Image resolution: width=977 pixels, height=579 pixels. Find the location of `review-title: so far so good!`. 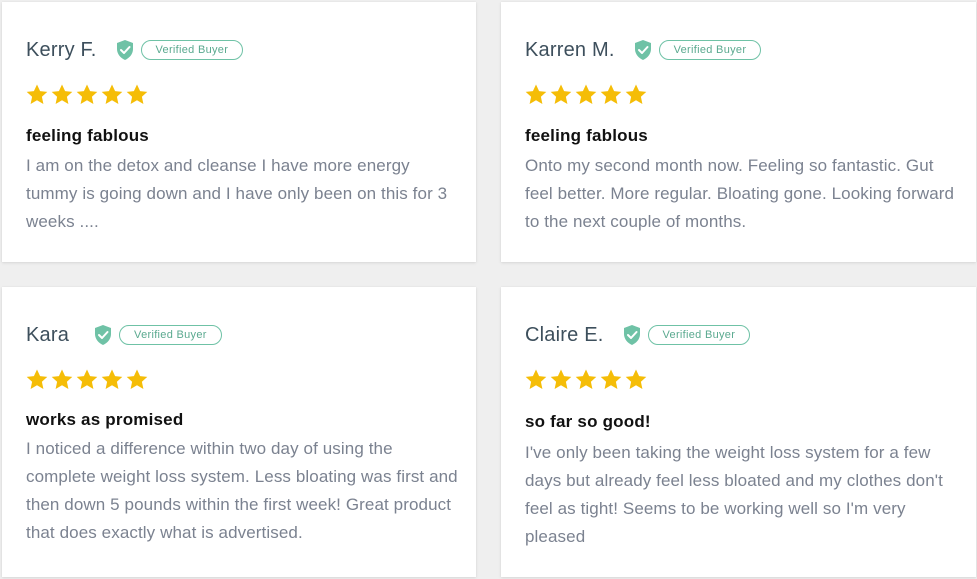

review-title: so far so good! is located at coordinates (588, 421).